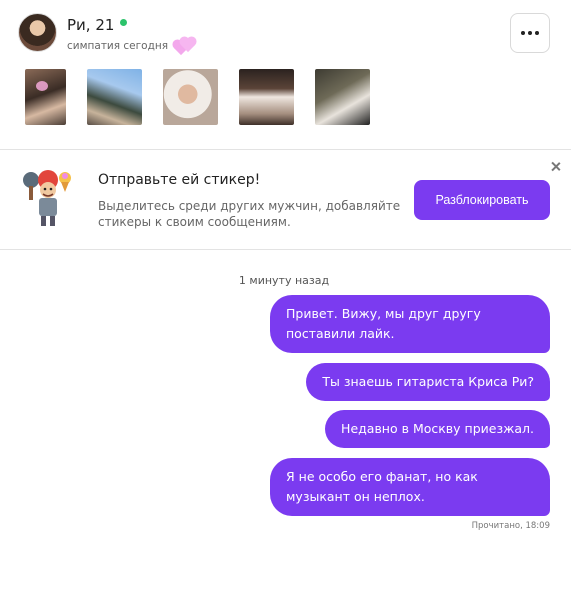 The width and height of the screenshot is (571, 612). What do you see at coordinates (428, 382) in the screenshot?
I see `message-bubble: Ты знаешь гитариста Криса Ри?` at bounding box center [428, 382].